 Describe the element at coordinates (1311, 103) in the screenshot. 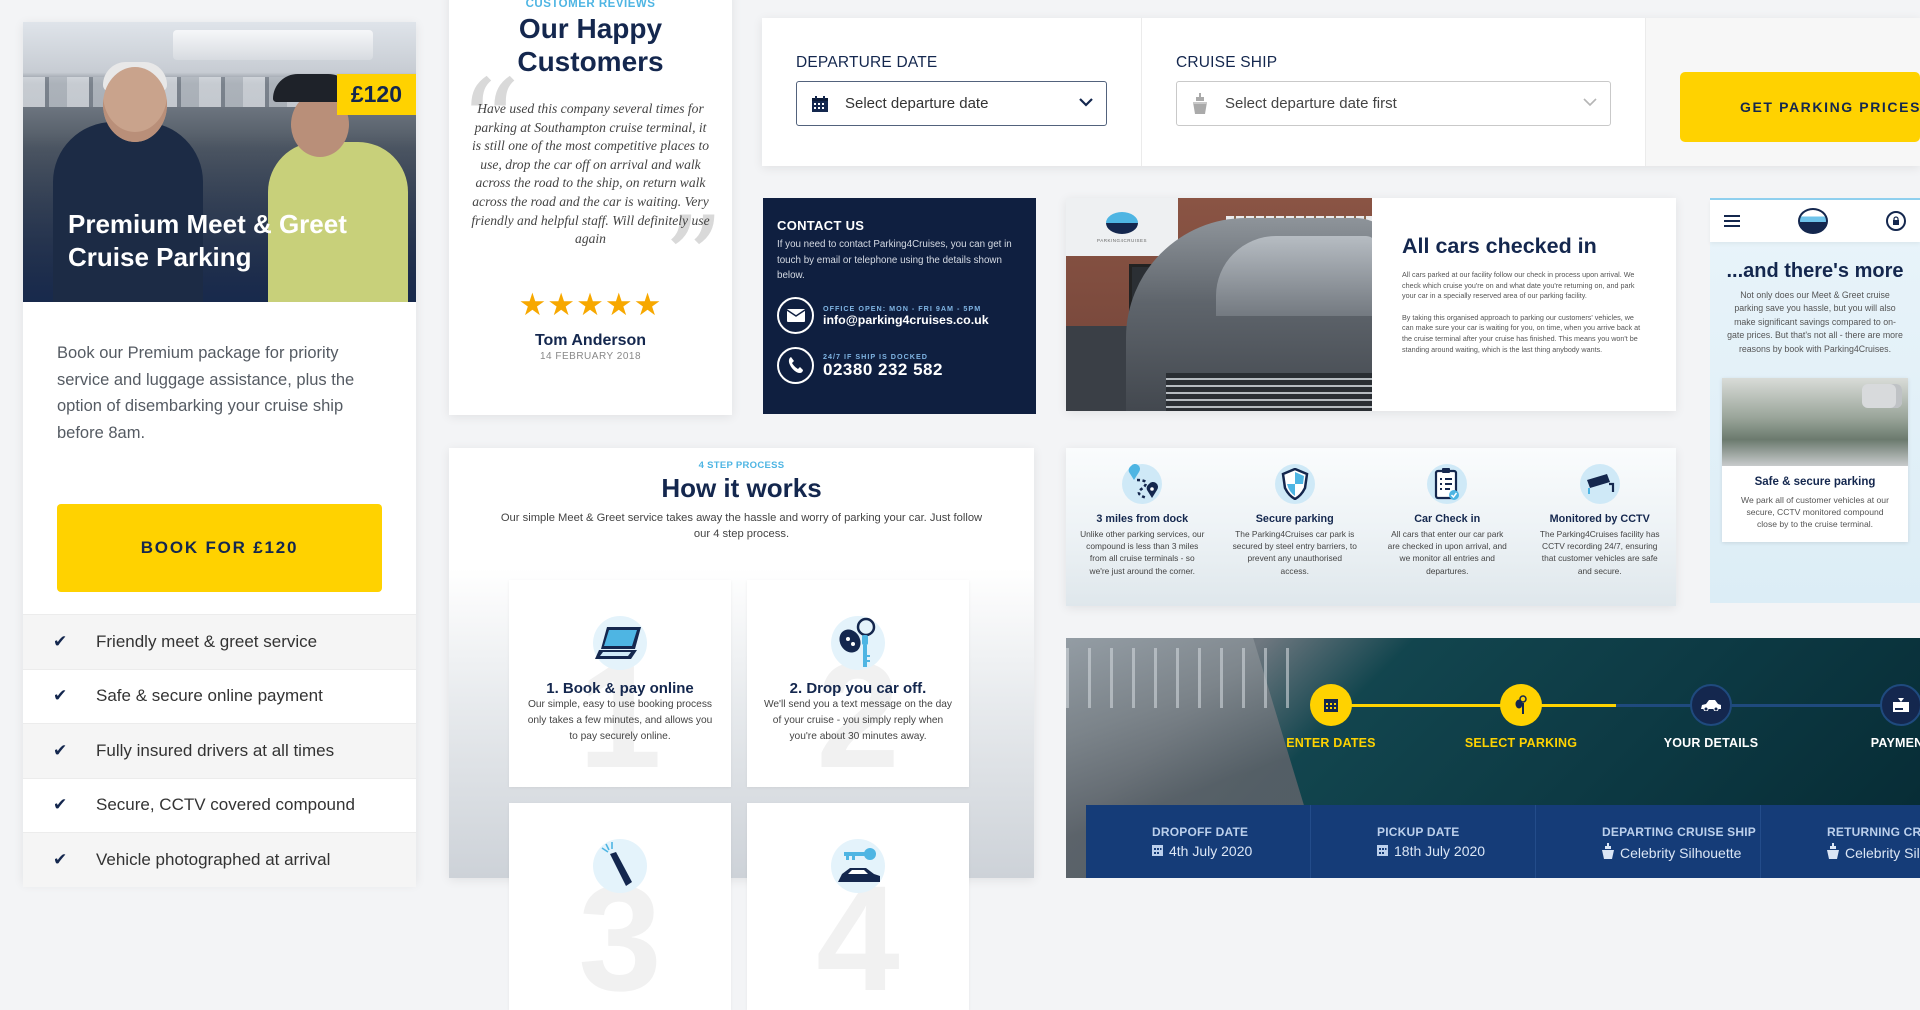

I see `cruise-ship-placeholder: Select departure date first` at that location.